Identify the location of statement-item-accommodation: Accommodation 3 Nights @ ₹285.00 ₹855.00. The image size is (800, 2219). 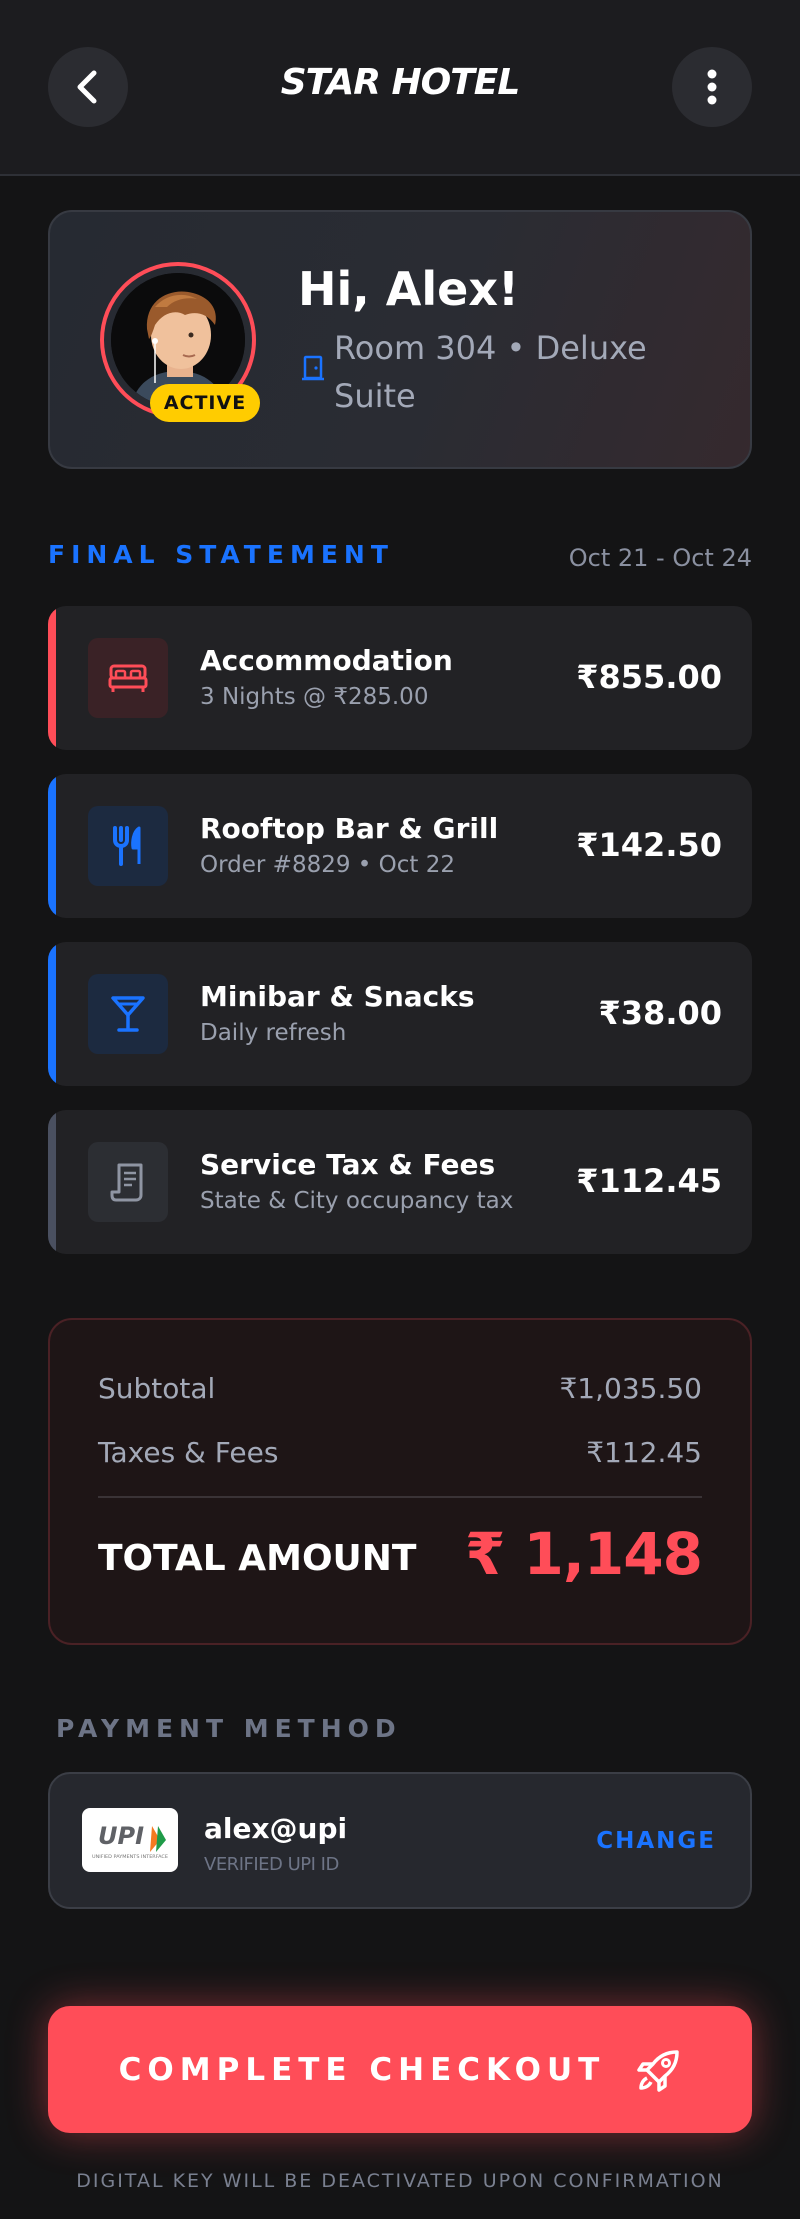
(400, 678).